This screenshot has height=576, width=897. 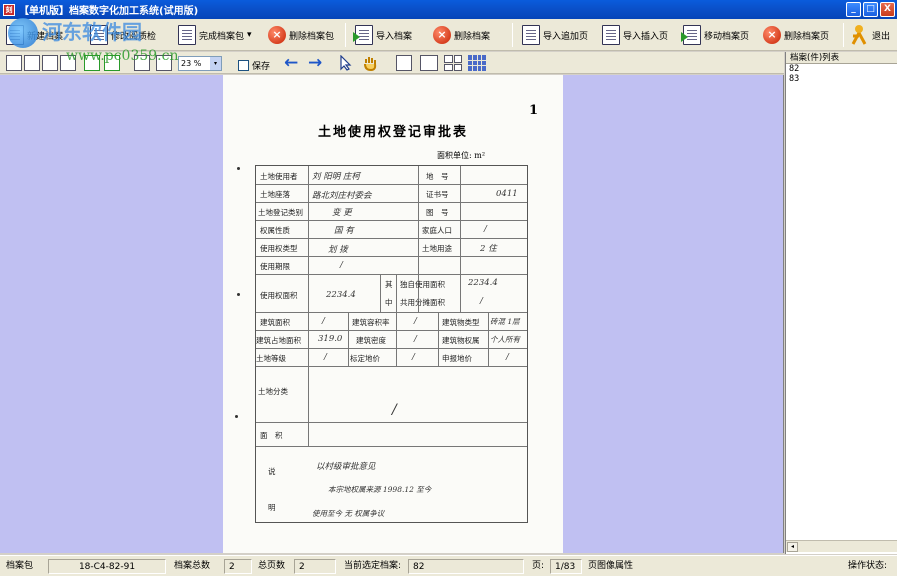 What do you see at coordinates (371, 340) in the screenshot?
I see `form-label: 建筑密度` at bounding box center [371, 340].